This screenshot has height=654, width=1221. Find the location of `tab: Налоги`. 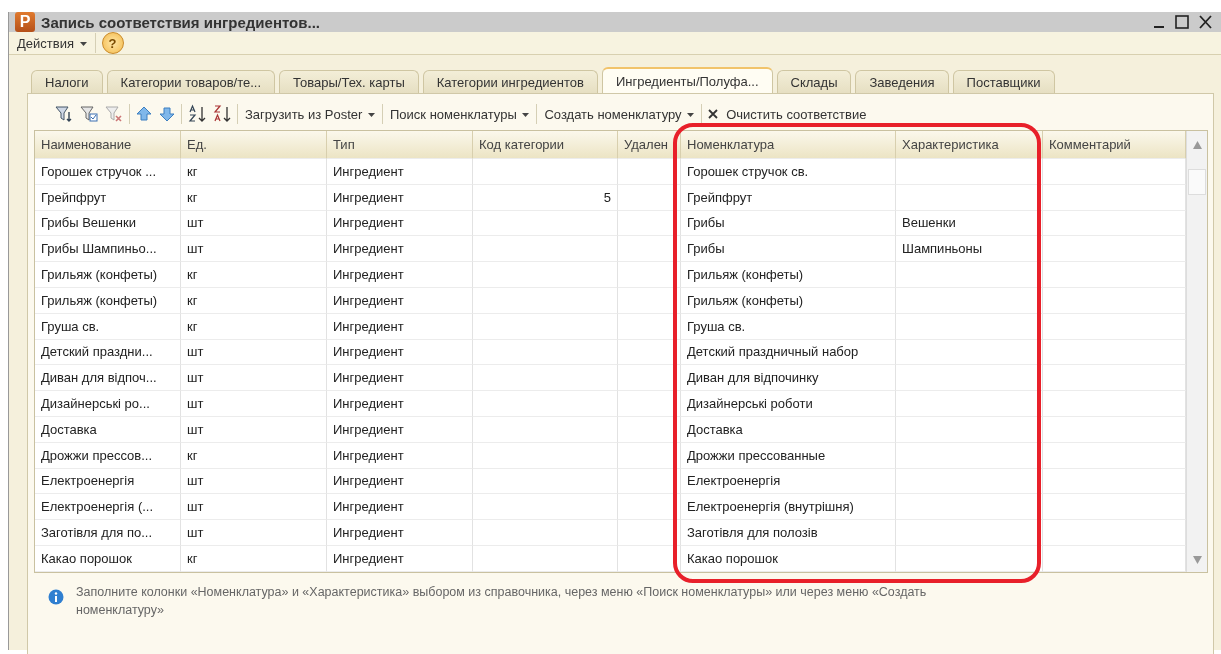

tab: Налоги is located at coordinates (67, 81).